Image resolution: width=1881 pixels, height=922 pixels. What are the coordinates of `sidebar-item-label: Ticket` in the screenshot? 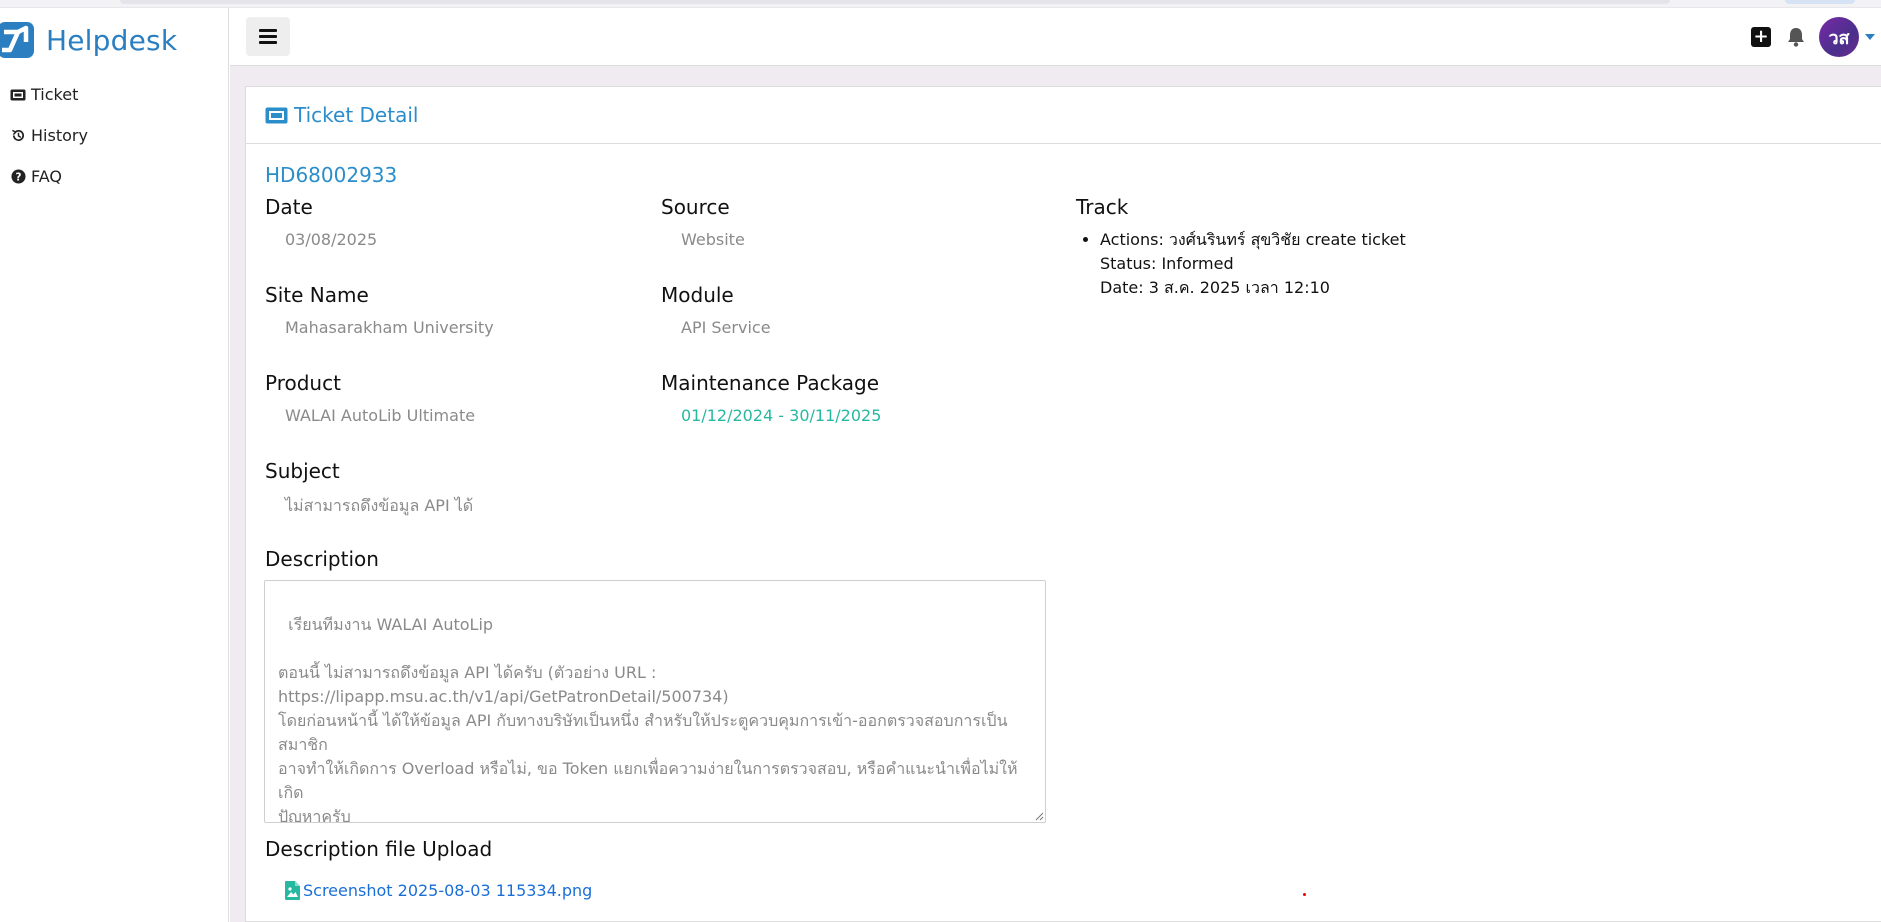 It's located at (55, 94).